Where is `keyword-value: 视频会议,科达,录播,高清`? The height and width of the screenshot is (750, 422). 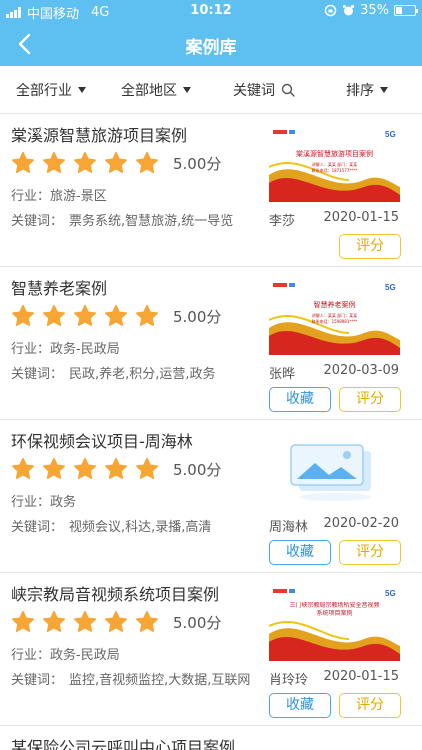
keyword-value: 视频会议,科达,录播,高清 is located at coordinates (140, 527).